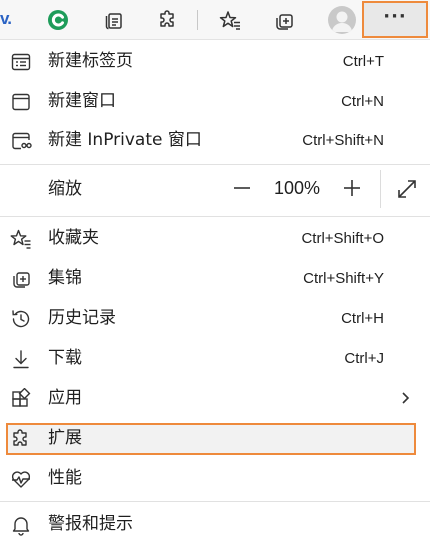 This screenshot has height=540, width=430. Describe the element at coordinates (21, 62) in the screenshot. I see `new-tab-icon` at that location.